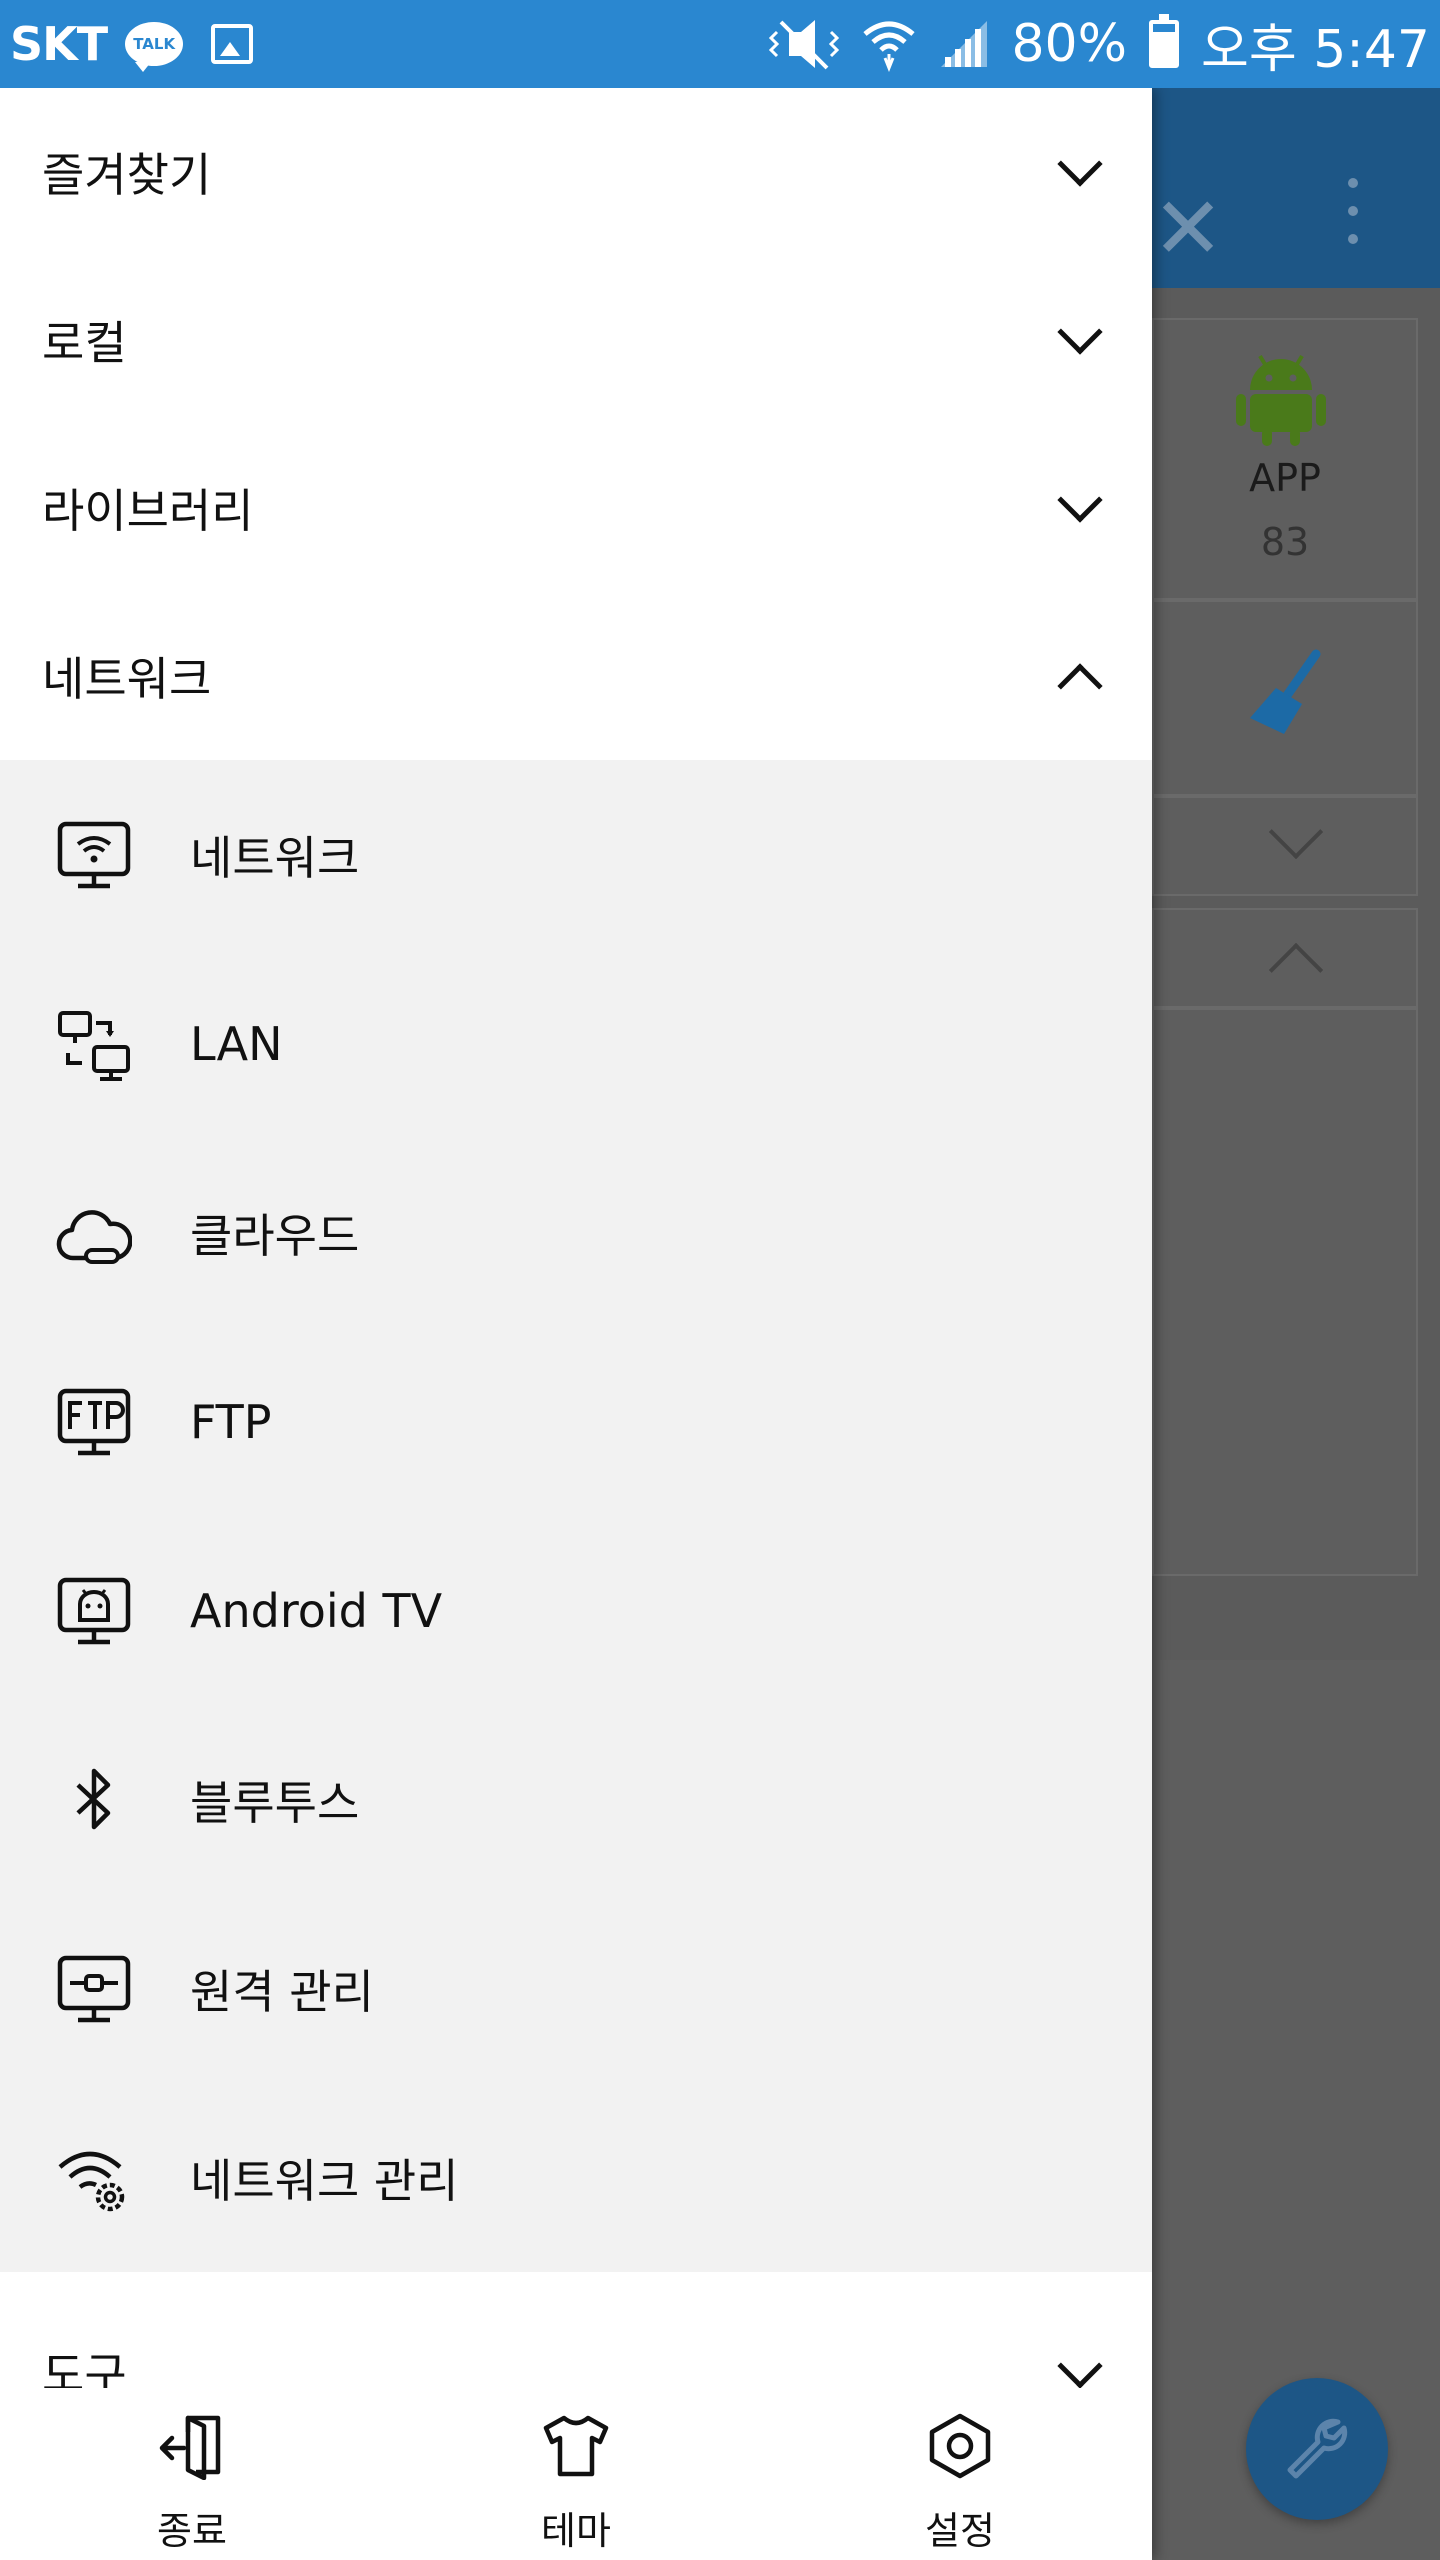  What do you see at coordinates (324, 2180) in the screenshot?
I see `network-item-label: 네트워크 관리` at bounding box center [324, 2180].